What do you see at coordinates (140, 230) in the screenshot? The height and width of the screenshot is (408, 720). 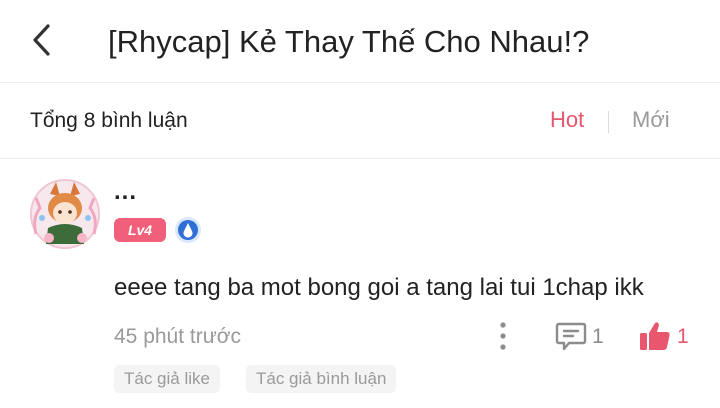 I see `level-badge: Lv4` at bounding box center [140, 230].